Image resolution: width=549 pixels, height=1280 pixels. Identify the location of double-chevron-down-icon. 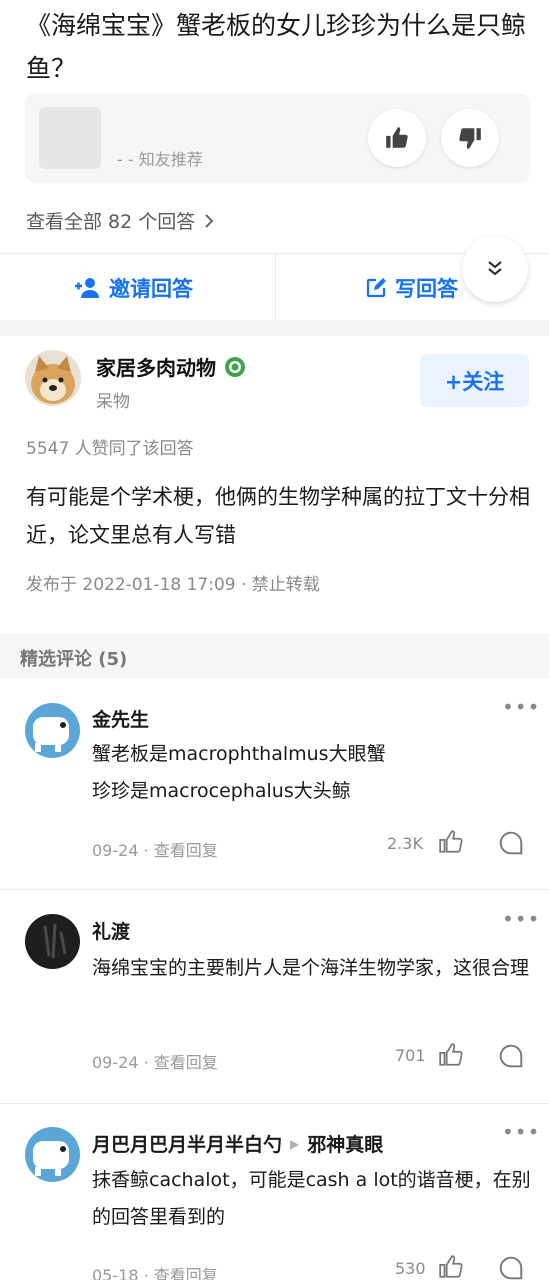
(495, 268).